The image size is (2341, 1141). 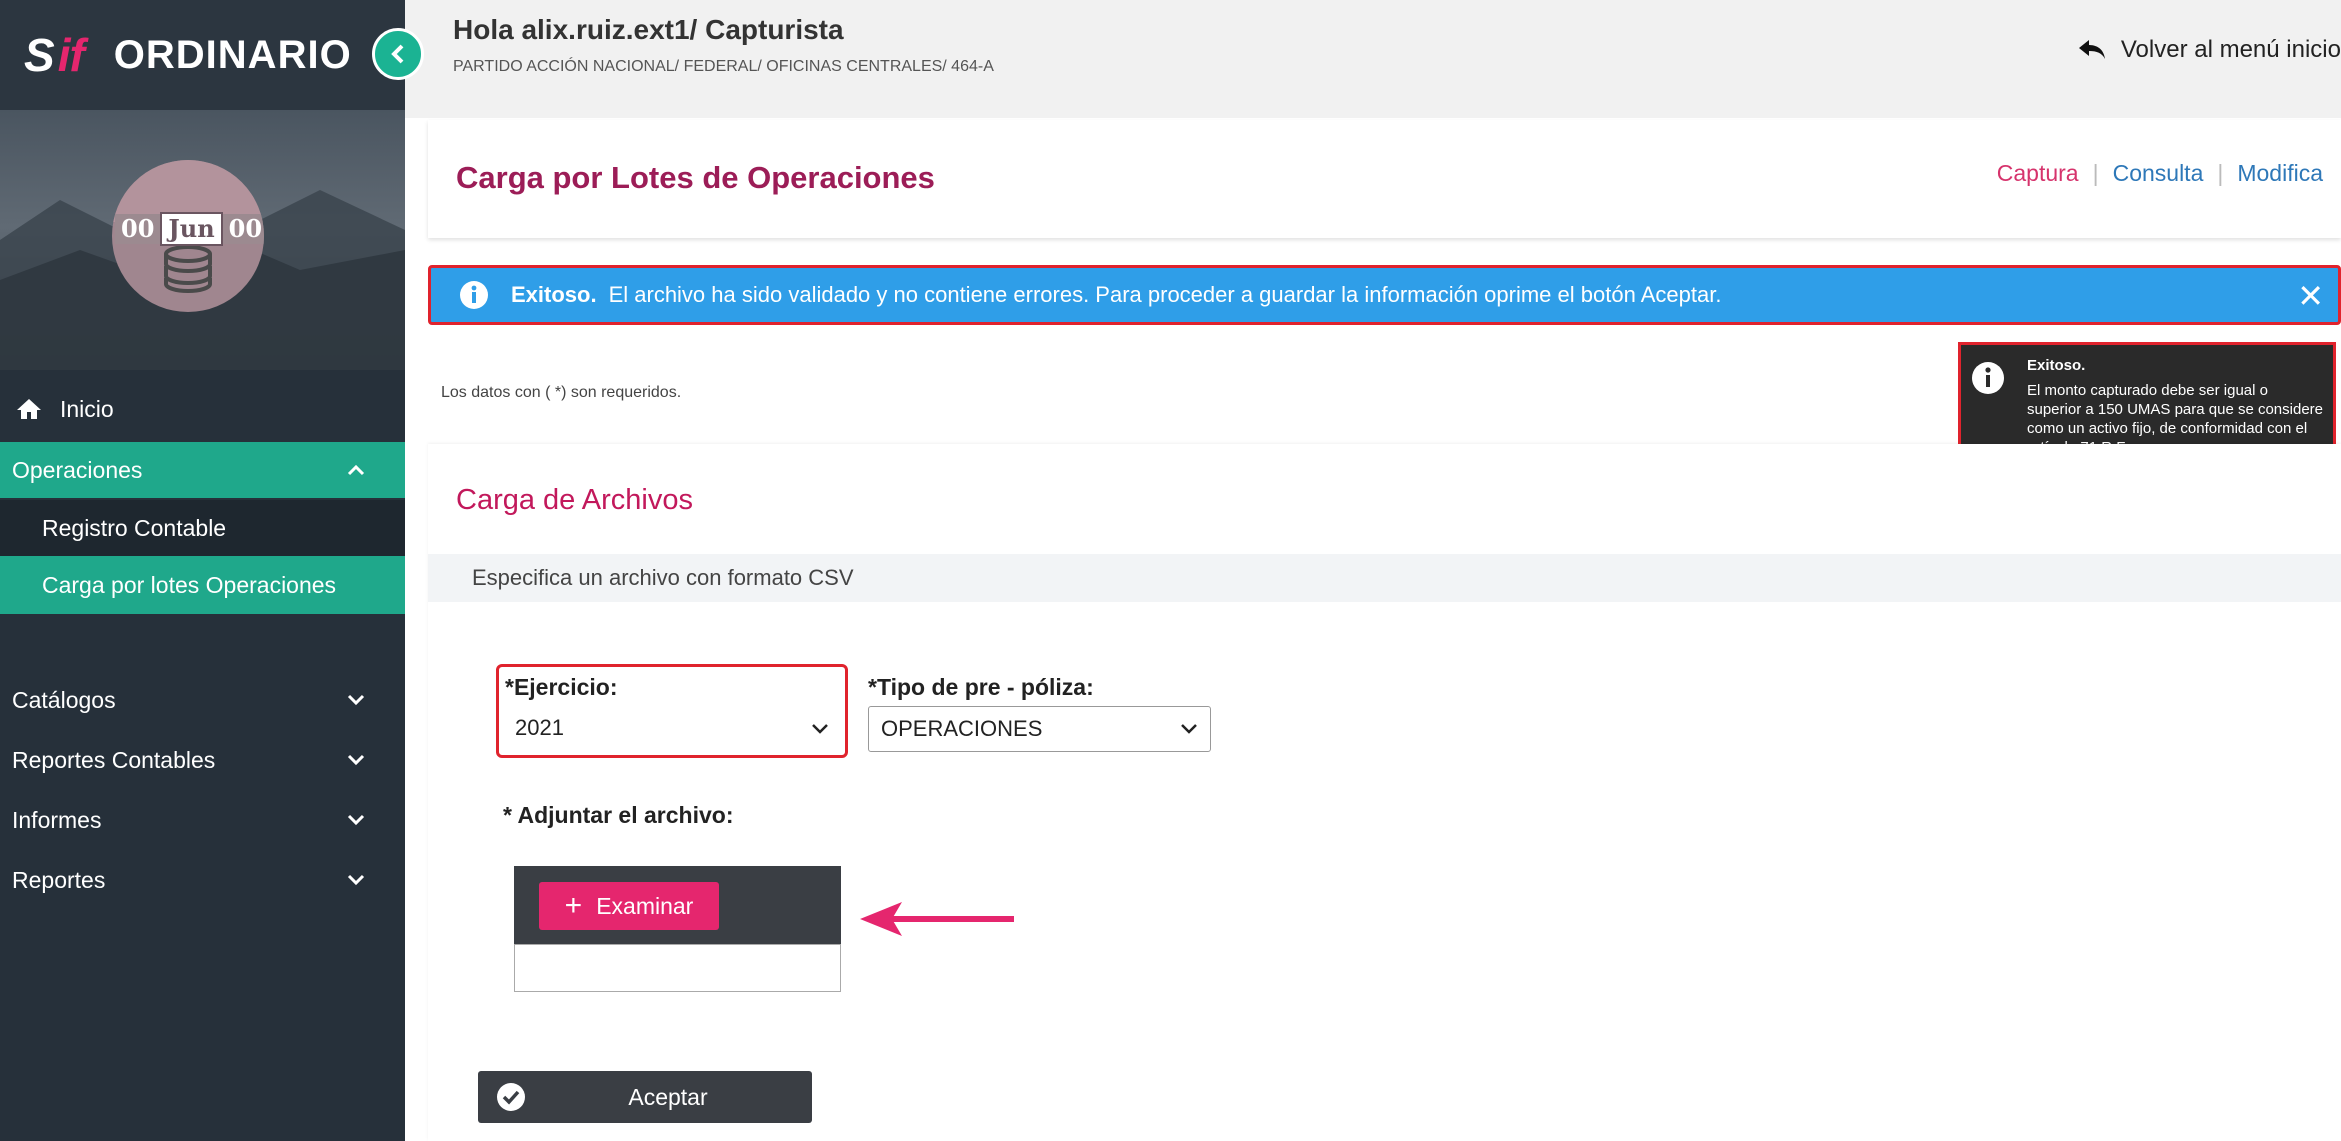 What do you see at coordinates (645, 905) in the screenshot?
I see `examinar-label: Examinar` at bounding box center [645, 905].